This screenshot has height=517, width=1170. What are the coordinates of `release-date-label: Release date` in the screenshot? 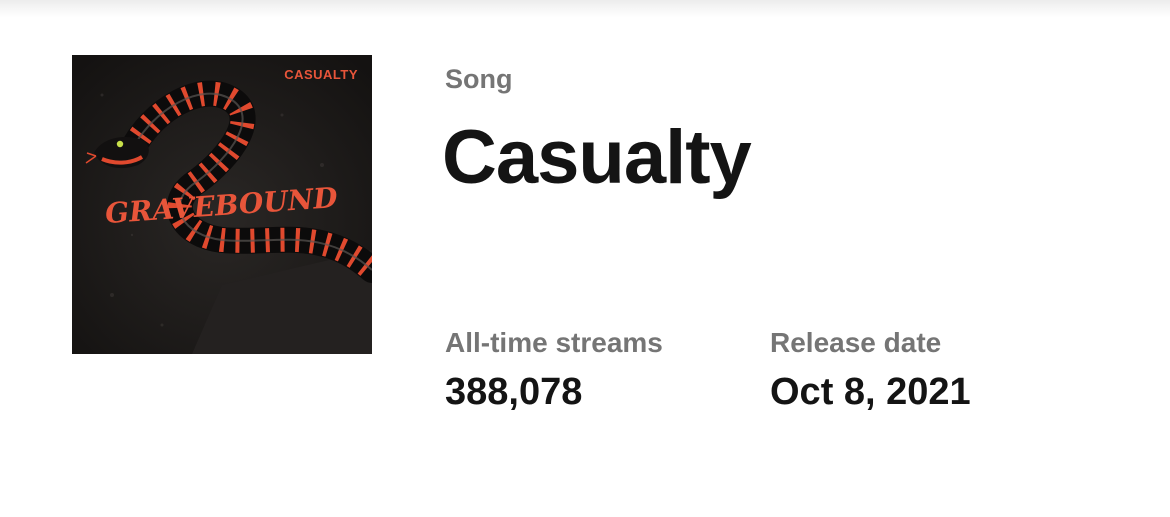 It's located at (856, 342).